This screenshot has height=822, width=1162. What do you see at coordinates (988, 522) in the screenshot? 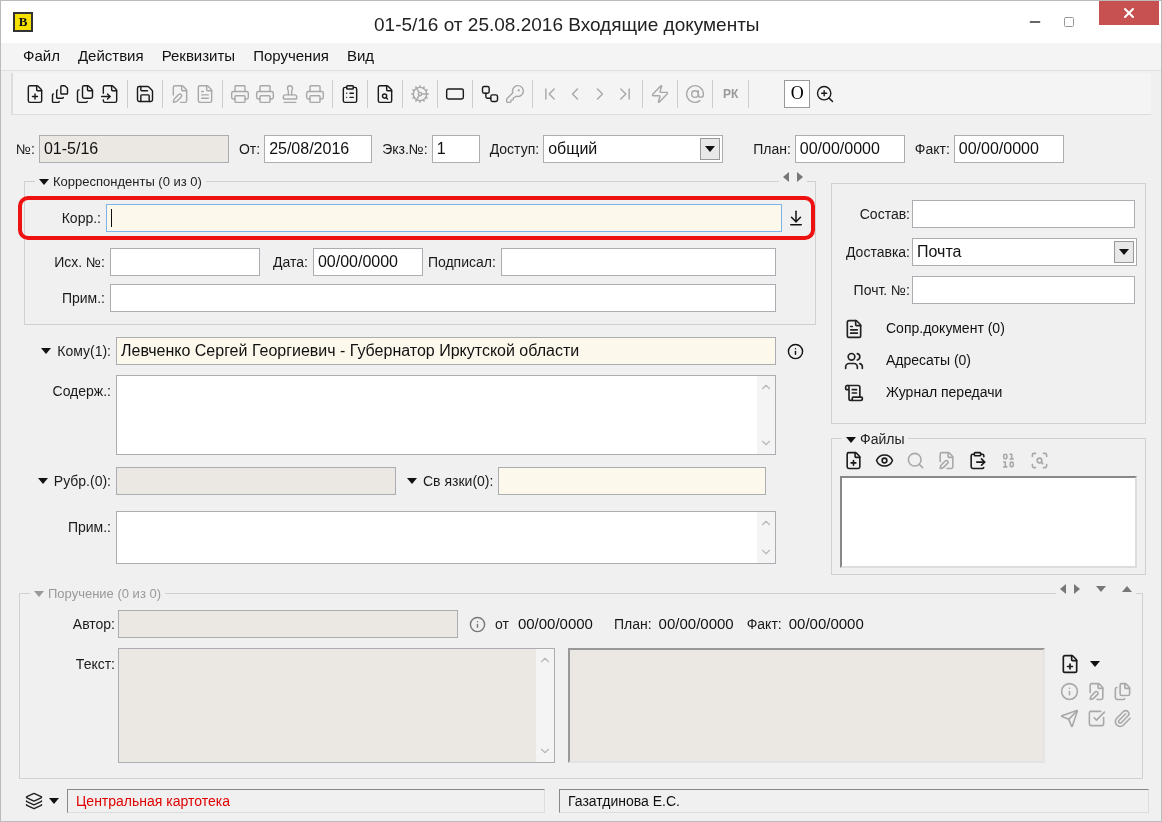
I see `file-list` at bounding box center [988, 522].